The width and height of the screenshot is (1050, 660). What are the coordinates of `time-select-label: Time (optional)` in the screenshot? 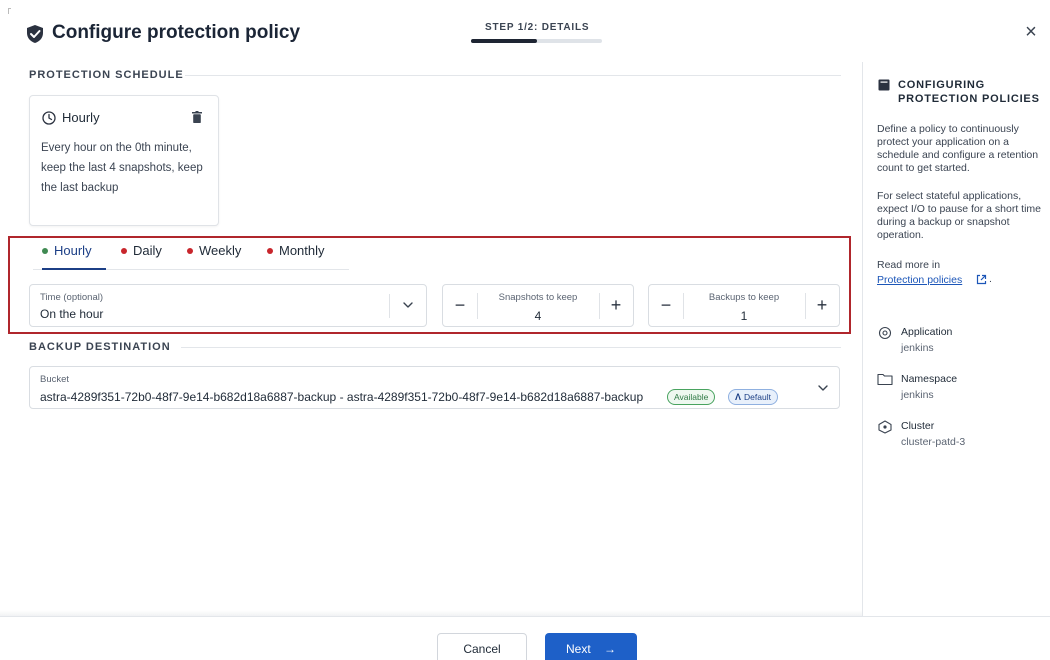 It's located at (72, 297).